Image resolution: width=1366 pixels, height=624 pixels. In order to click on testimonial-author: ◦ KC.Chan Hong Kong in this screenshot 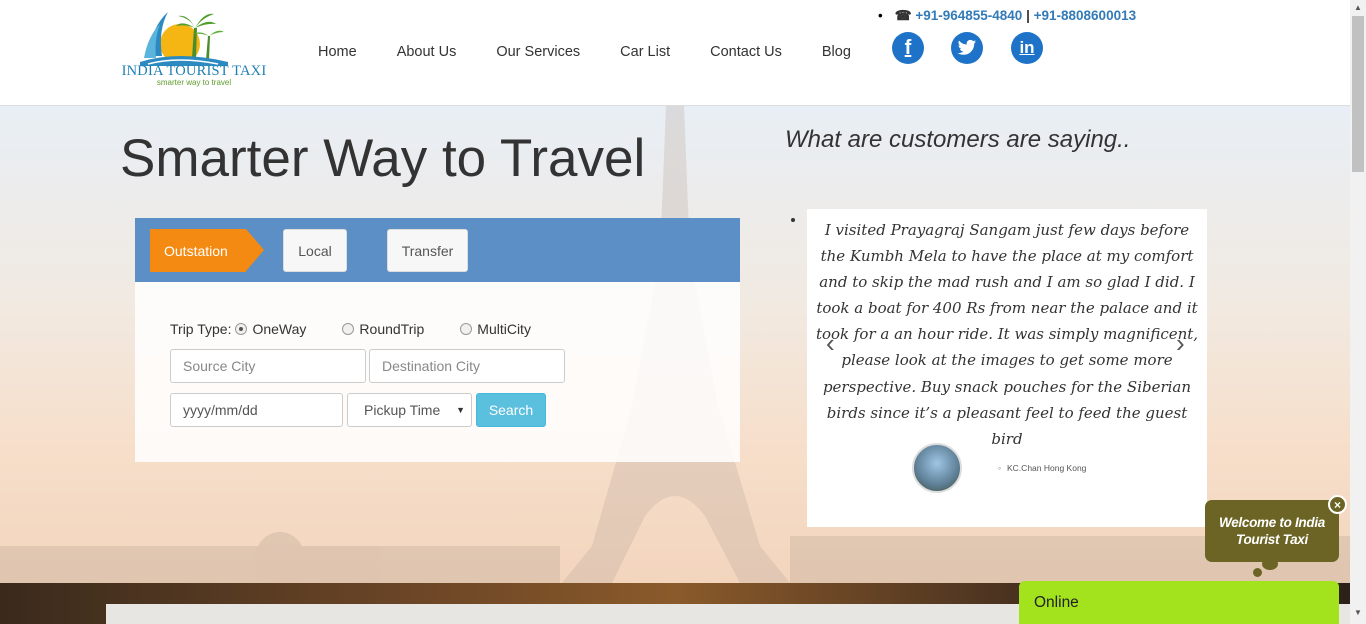, I will do `click(1042, 468)`.